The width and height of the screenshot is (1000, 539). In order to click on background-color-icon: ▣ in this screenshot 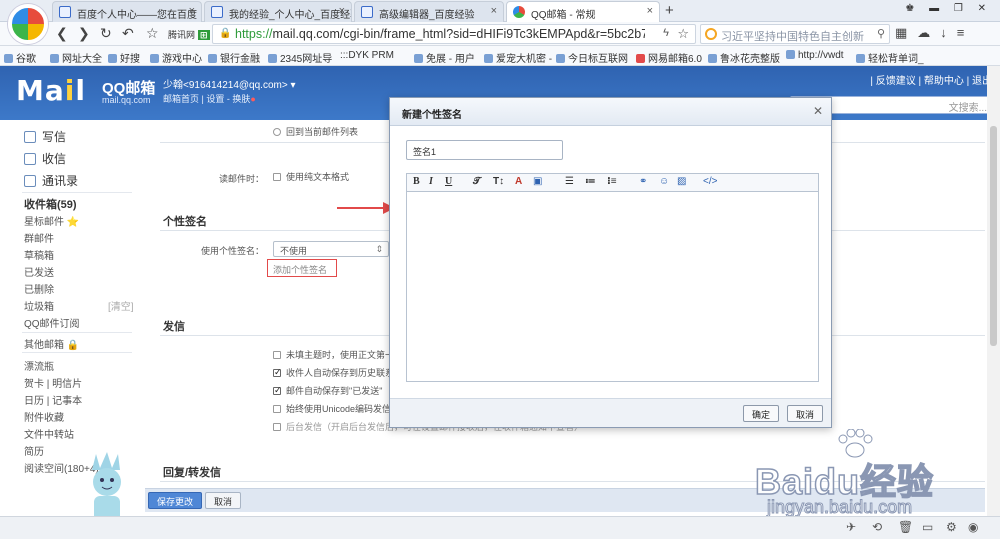, I will do `click(537, 181)`.